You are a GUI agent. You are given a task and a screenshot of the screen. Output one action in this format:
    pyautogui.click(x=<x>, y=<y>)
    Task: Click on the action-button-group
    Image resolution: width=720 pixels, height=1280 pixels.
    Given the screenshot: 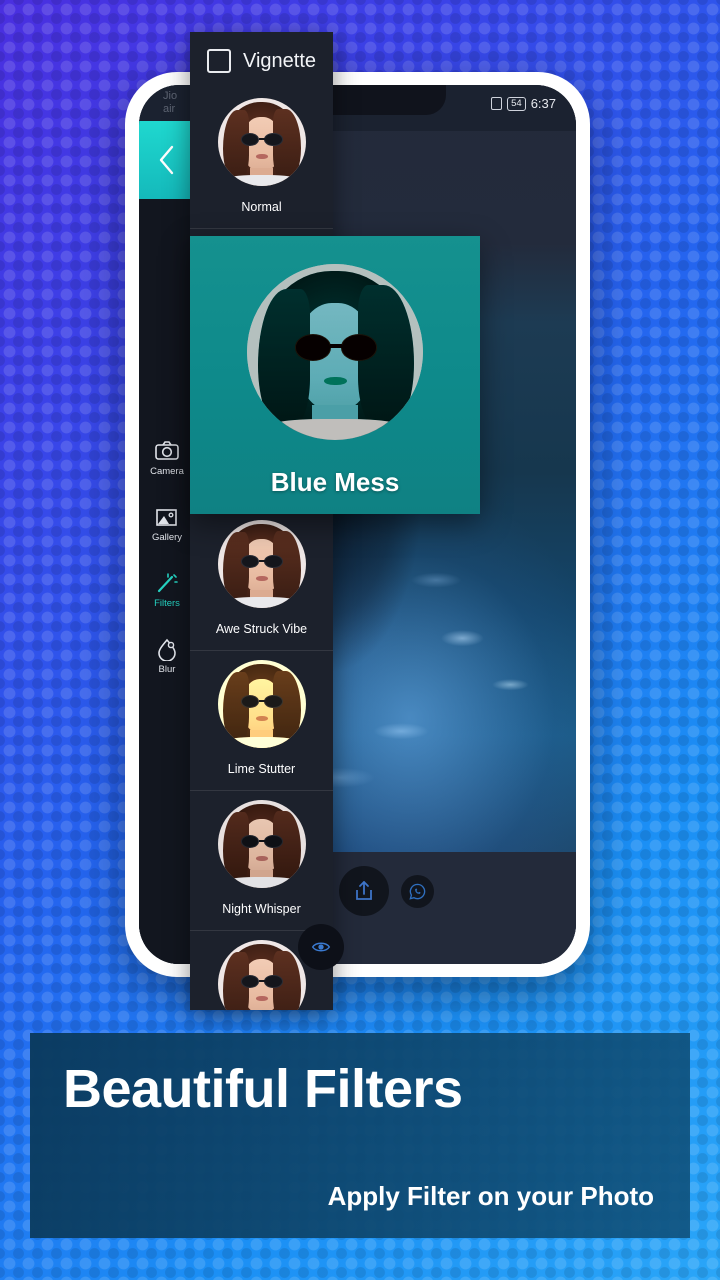 What is the action you would take?
    pyautogui.click(x=386, y=891)
    